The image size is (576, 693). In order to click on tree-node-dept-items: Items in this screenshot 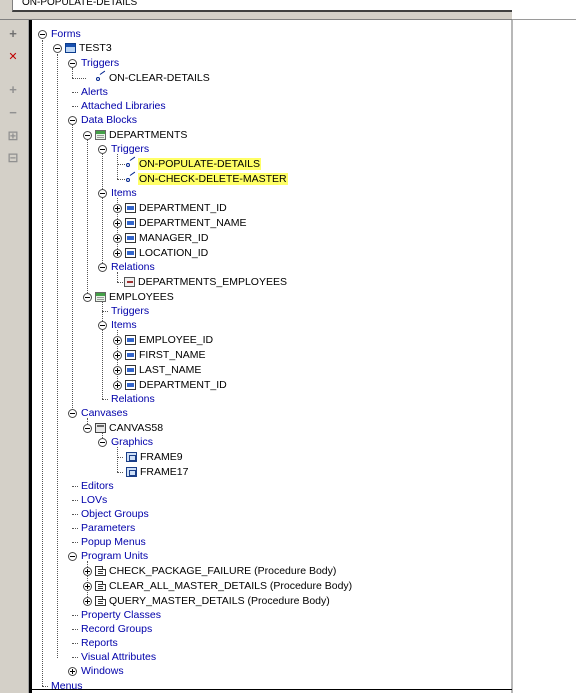, I will do `click(118, 193)`.